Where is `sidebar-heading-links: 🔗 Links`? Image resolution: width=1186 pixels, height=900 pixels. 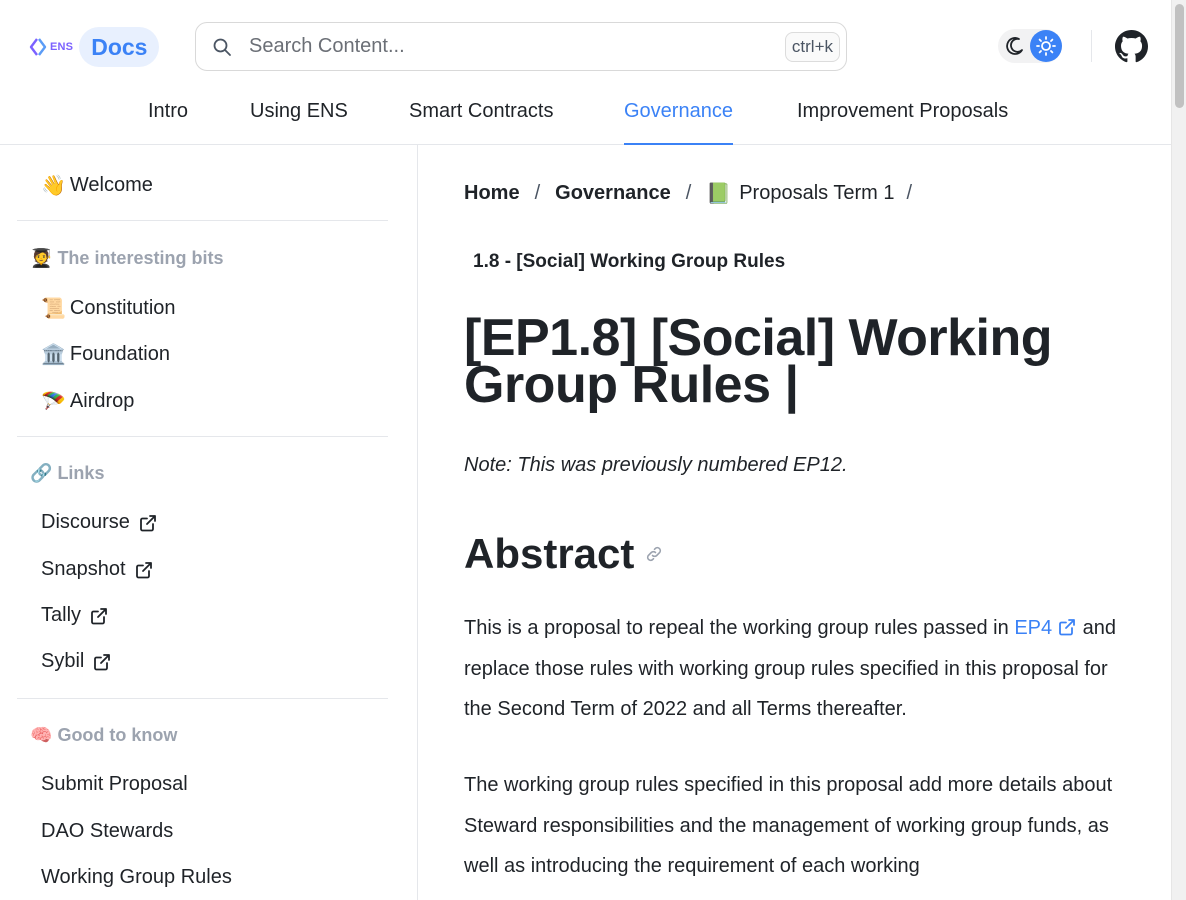
sidebar-heading-links: 🔗 Links is located at coordinates (67, 473).